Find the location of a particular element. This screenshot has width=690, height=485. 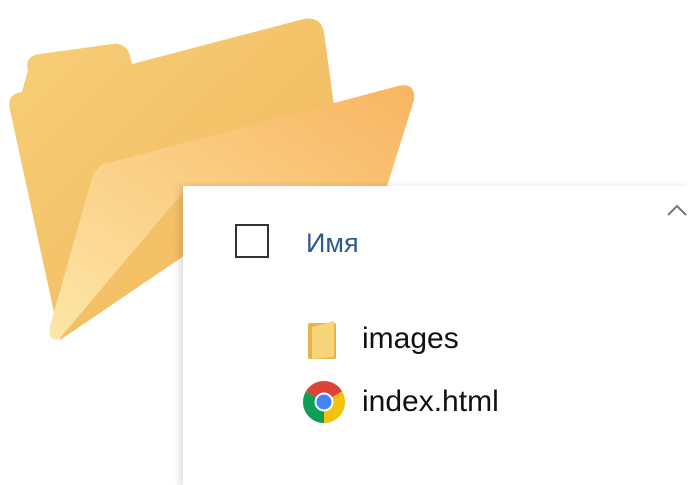

file-name: images is located at coordinates (410, 338).